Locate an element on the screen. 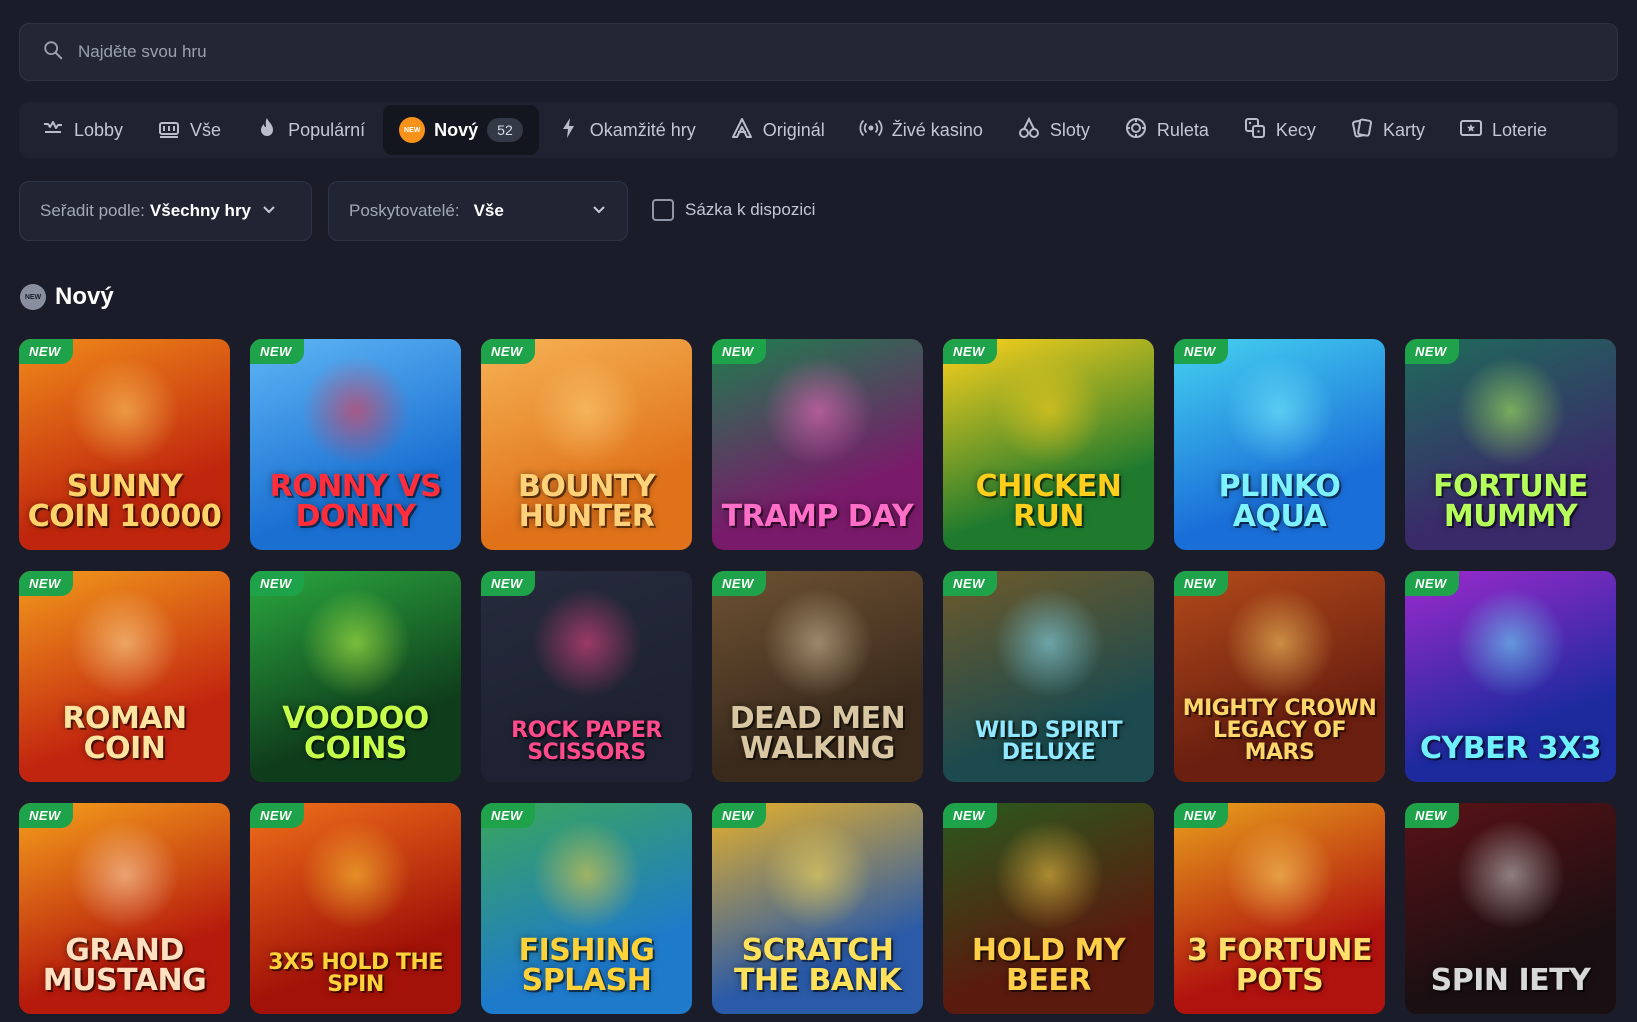  tab-label: Lobby is located at coordinates (99, 129).